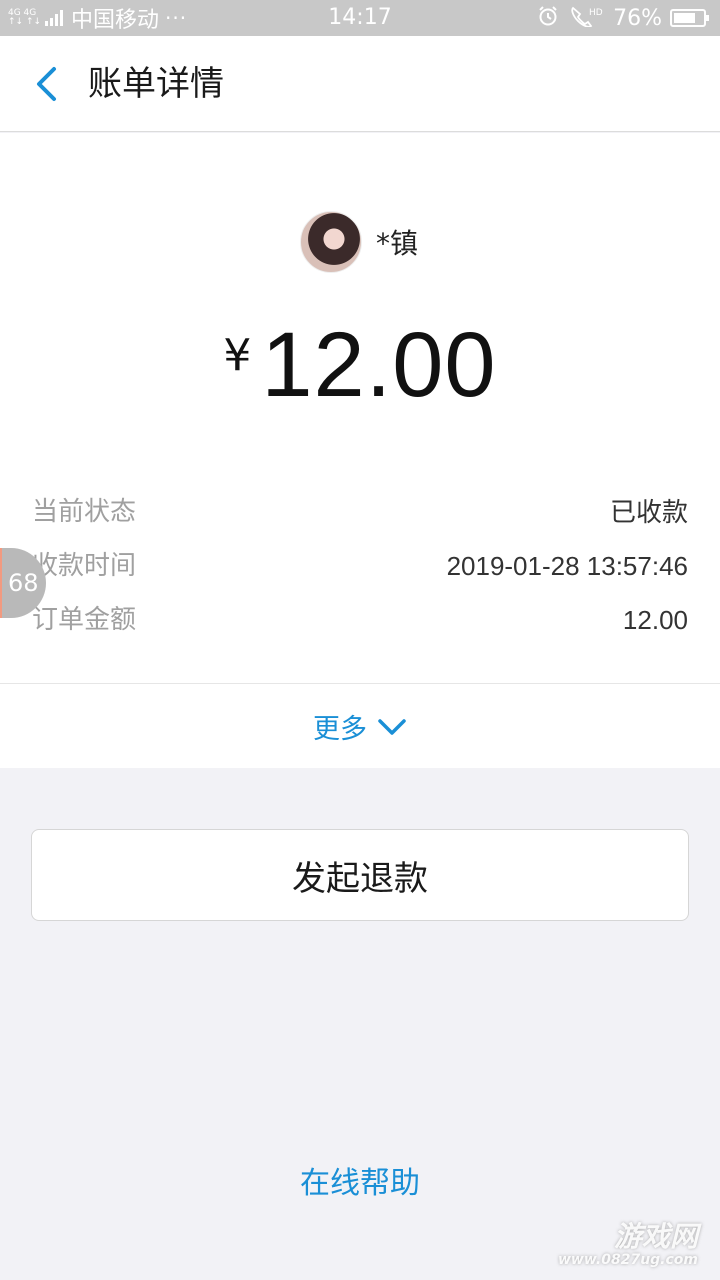 This screenshot has height=1280, width=720. What do you see at coordinates (567, 566) in the screenshot?
I see `detail-value: 2019-01-28 13:57:46` at bounding box center [567, 566].